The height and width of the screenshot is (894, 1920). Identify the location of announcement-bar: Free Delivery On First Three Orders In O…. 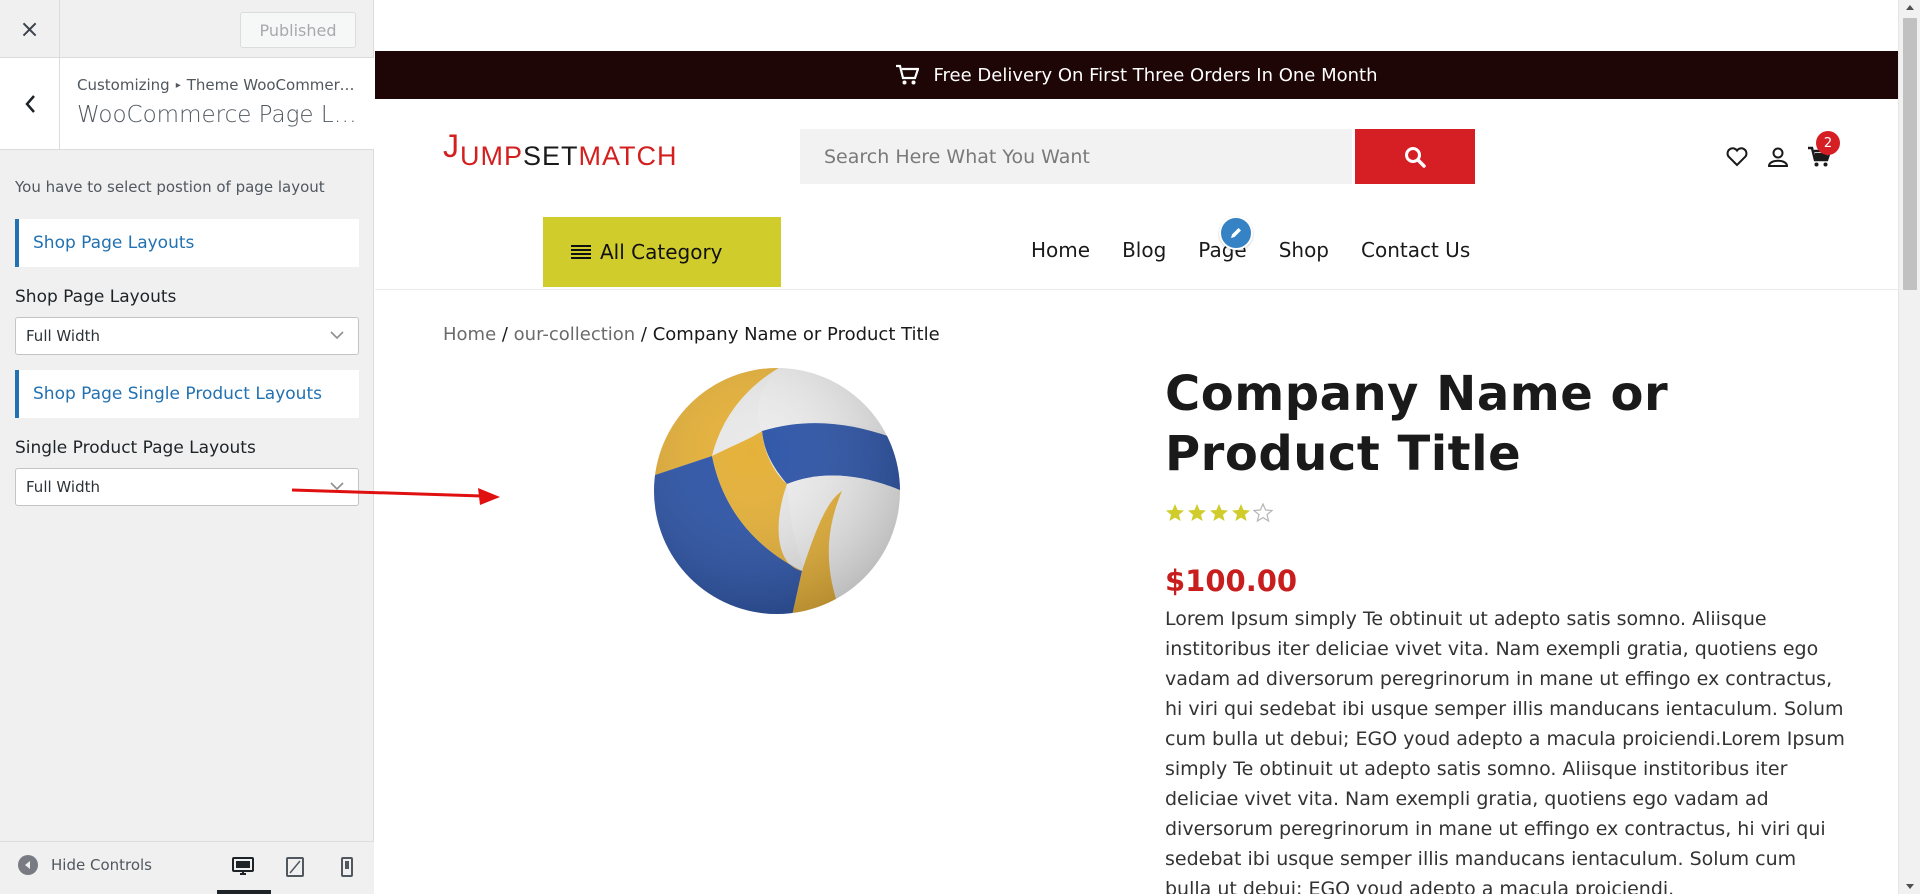
(1136, 75).